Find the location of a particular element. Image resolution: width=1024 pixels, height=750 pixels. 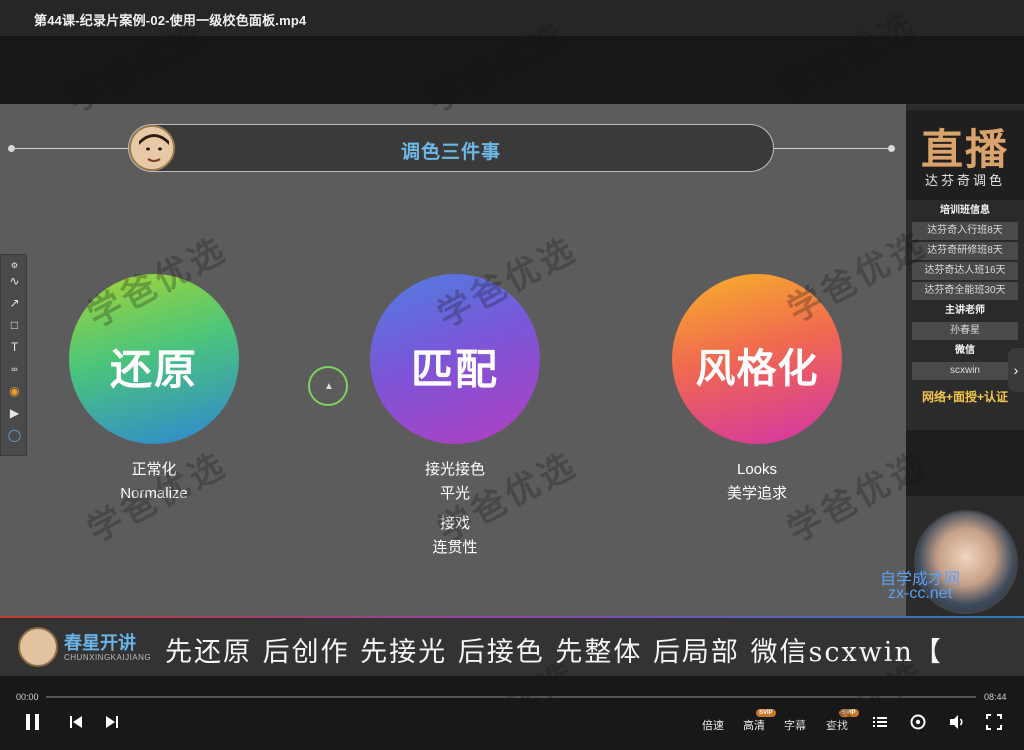

circle-match: 匹配 is located at coordinates (455, 359).